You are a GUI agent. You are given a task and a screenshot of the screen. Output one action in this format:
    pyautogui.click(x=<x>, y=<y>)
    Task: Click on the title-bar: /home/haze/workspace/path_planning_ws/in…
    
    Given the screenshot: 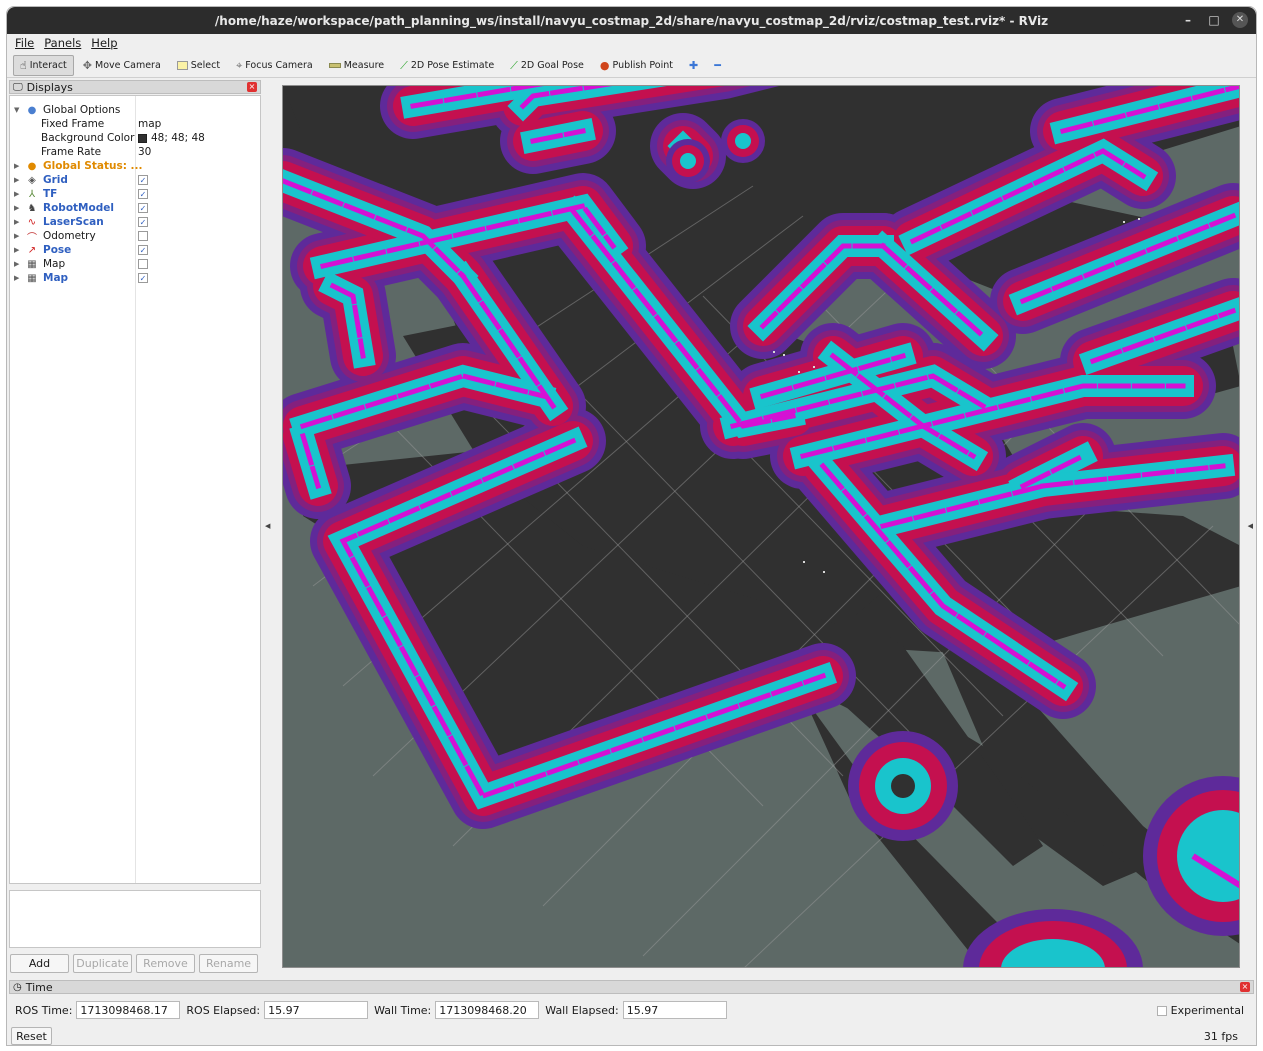 What is the action you would take?
    pyautogui.click(x=631, y=20)
    